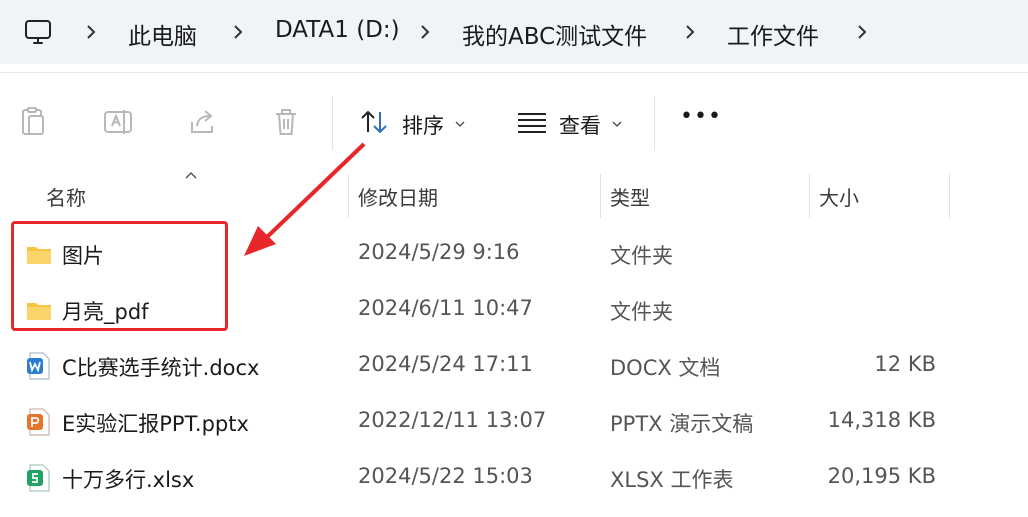 The image size is (1028, 517). Describe the element at coordinates (881, 420) in the screenshot. I see `file-size: 14,318 KB` at that location.